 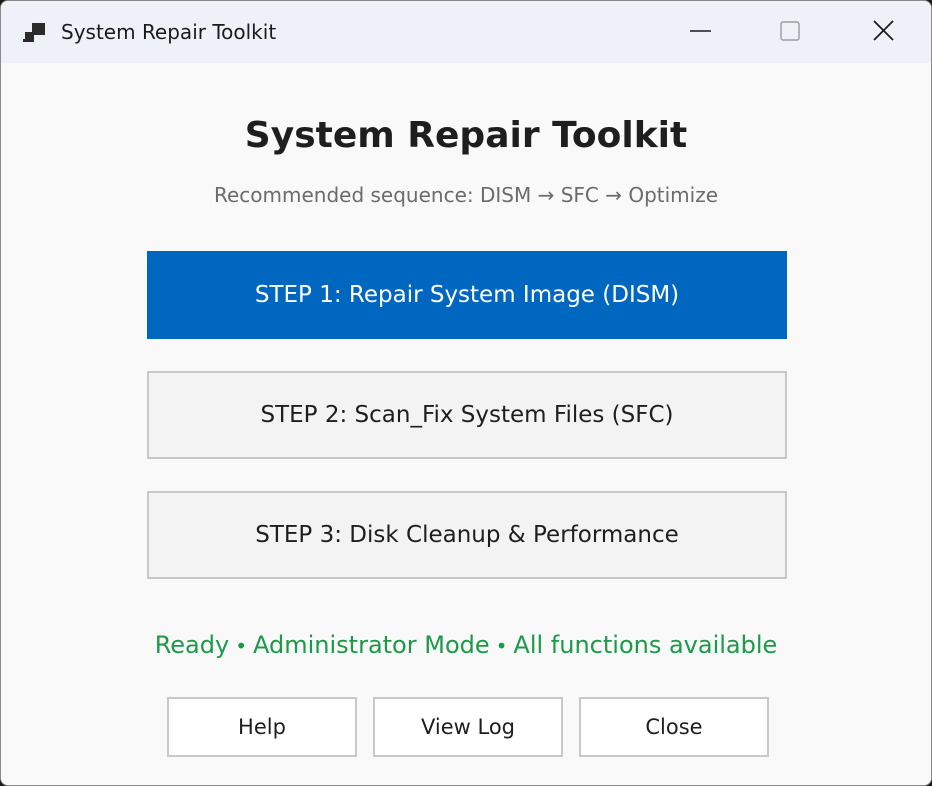 What do you see at coordinates (169, 32) in the screenshot?
I see `window-title: System Repair Toolkit` at bounding box center [169, 32].